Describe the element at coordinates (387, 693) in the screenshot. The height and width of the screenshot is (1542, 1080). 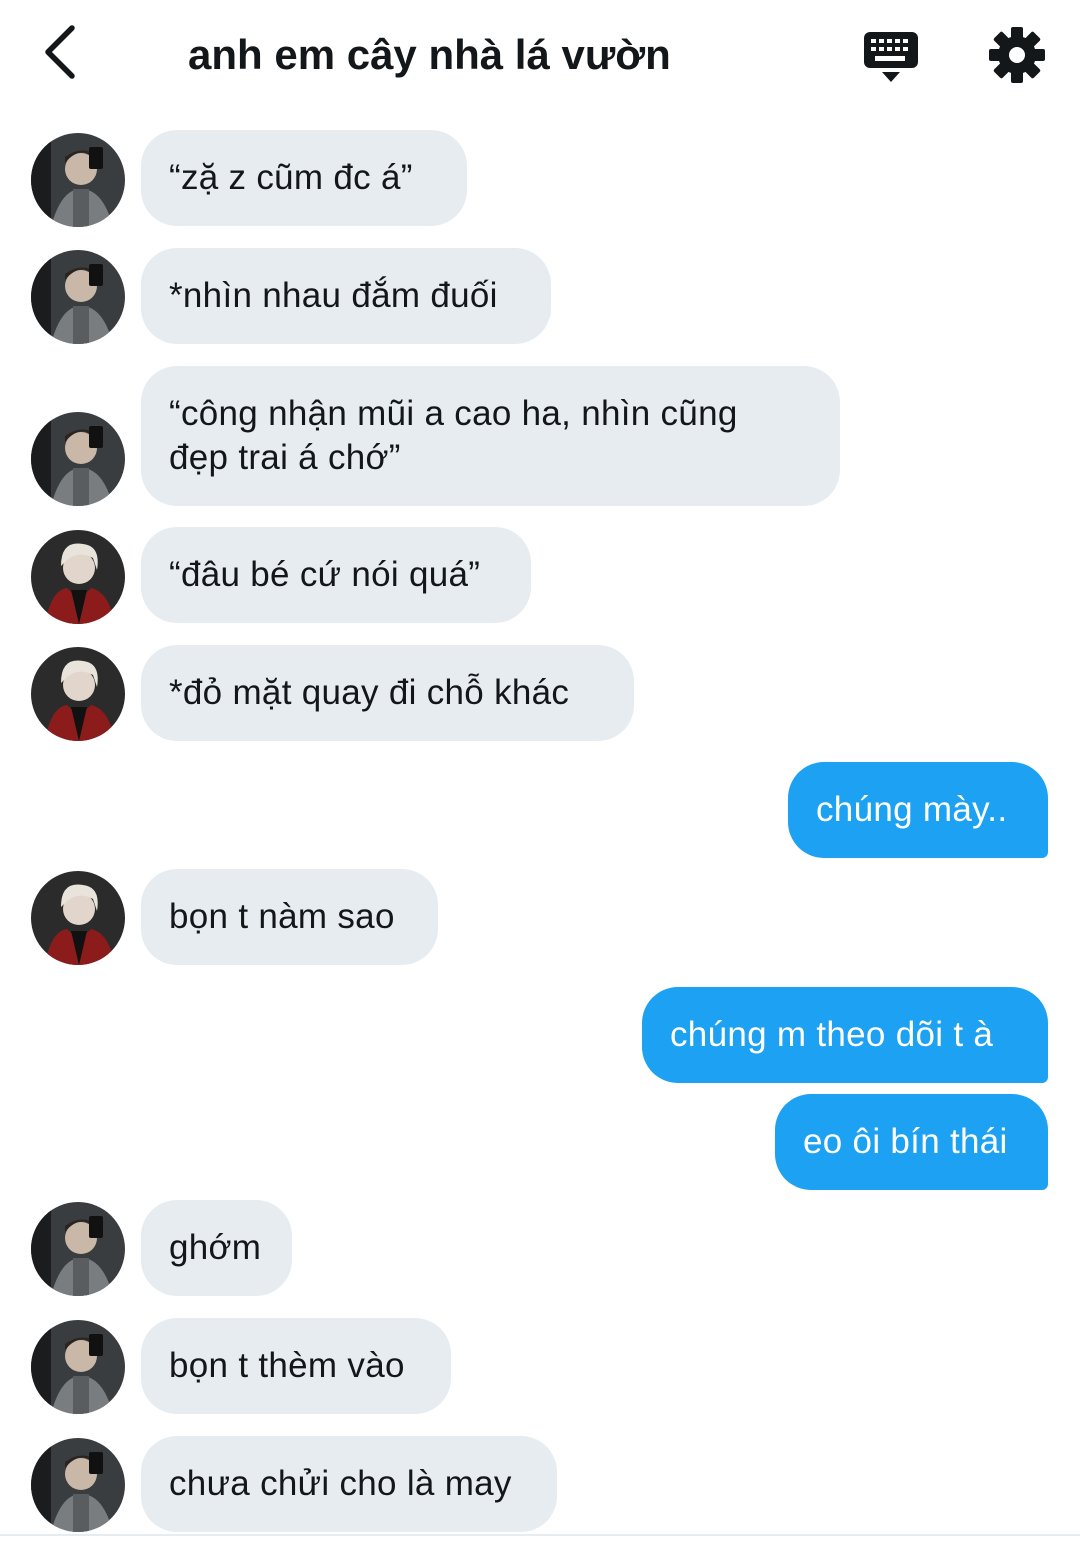
I see `message-bubble: *đỏ mặt quay đi chỗ khác` at that location.